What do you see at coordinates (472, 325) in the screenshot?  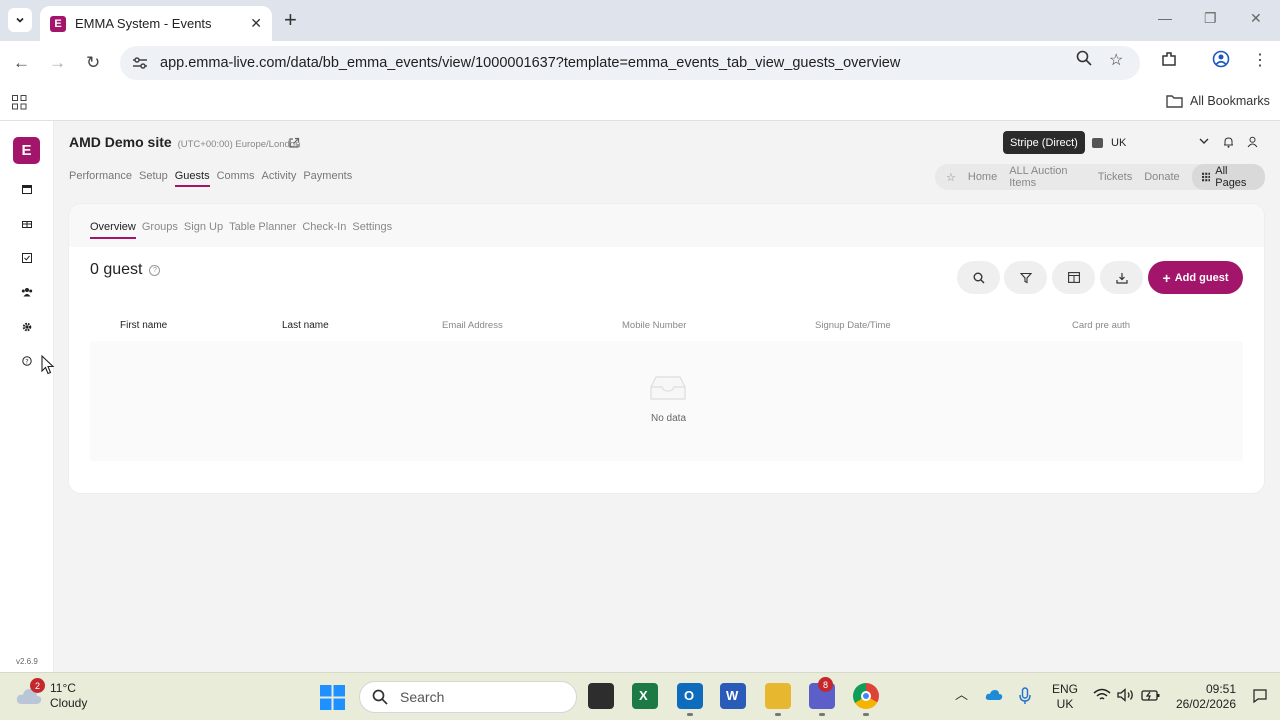 I see `column-email: Email Address` at bounding box center [472, 325].